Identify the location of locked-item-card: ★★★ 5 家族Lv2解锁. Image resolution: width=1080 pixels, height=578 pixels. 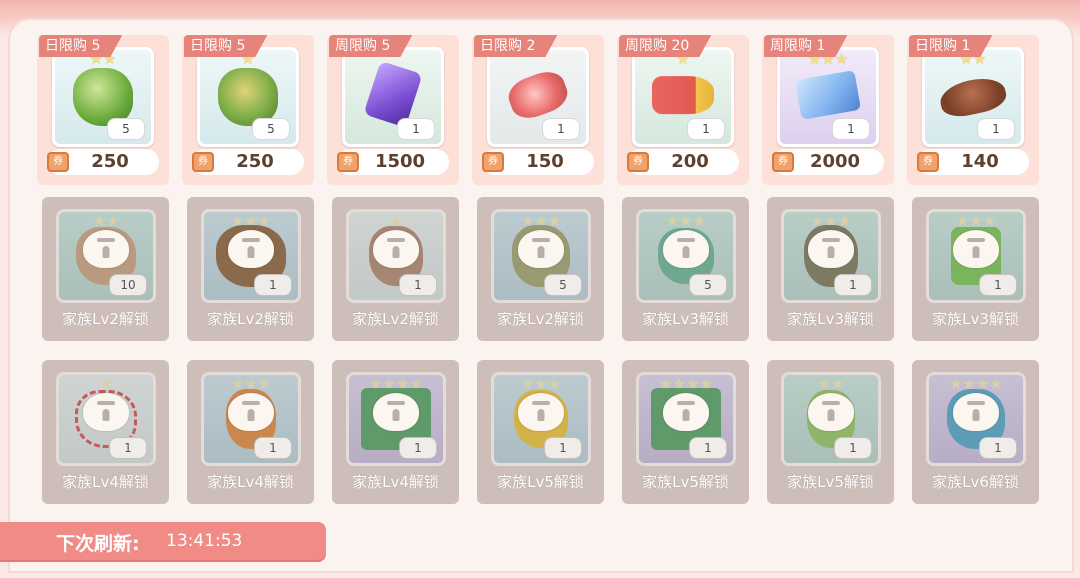
(540, 269).